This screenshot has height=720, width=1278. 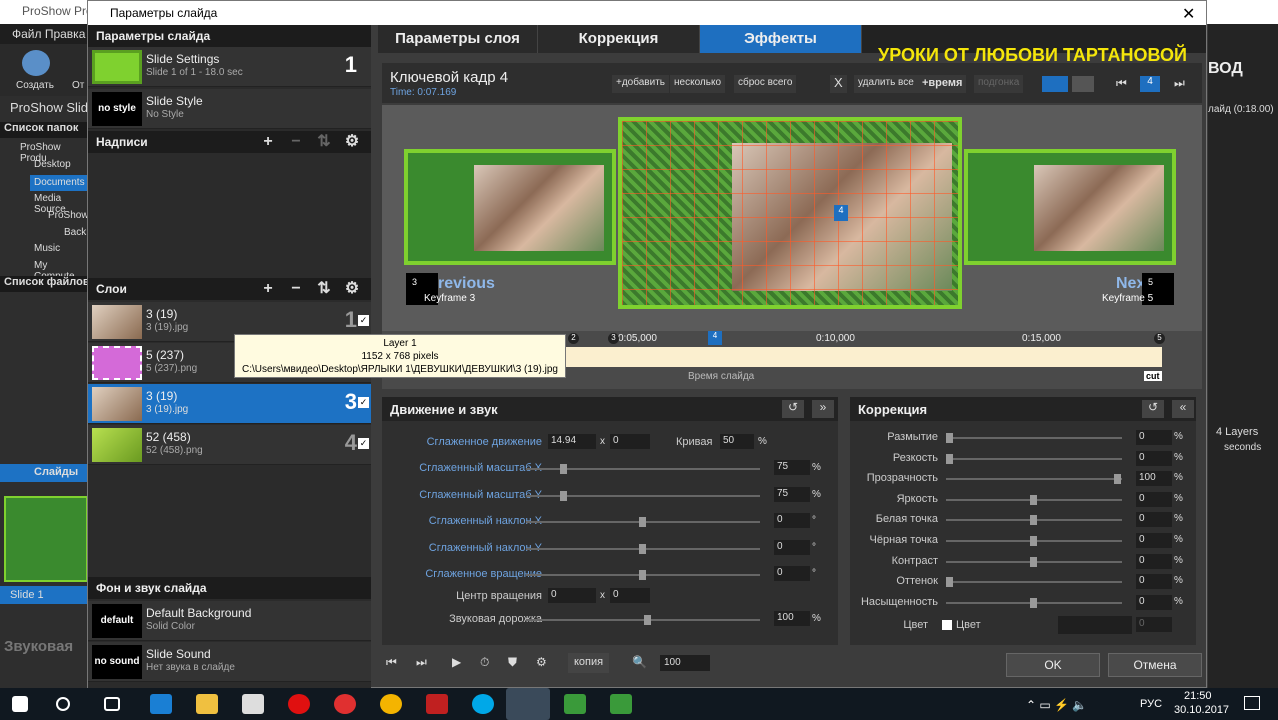 I want to click on zoom-input: 100, so click(x=685, y=663).